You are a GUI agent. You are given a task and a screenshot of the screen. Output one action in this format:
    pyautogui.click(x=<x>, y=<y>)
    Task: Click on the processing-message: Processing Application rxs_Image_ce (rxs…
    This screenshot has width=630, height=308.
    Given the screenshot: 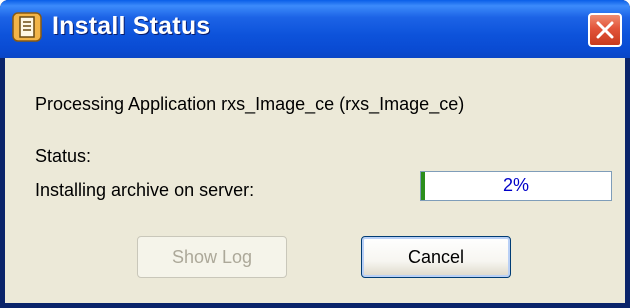 What is the action you would take?
    pyautogui.click(x=250, y=104)
    